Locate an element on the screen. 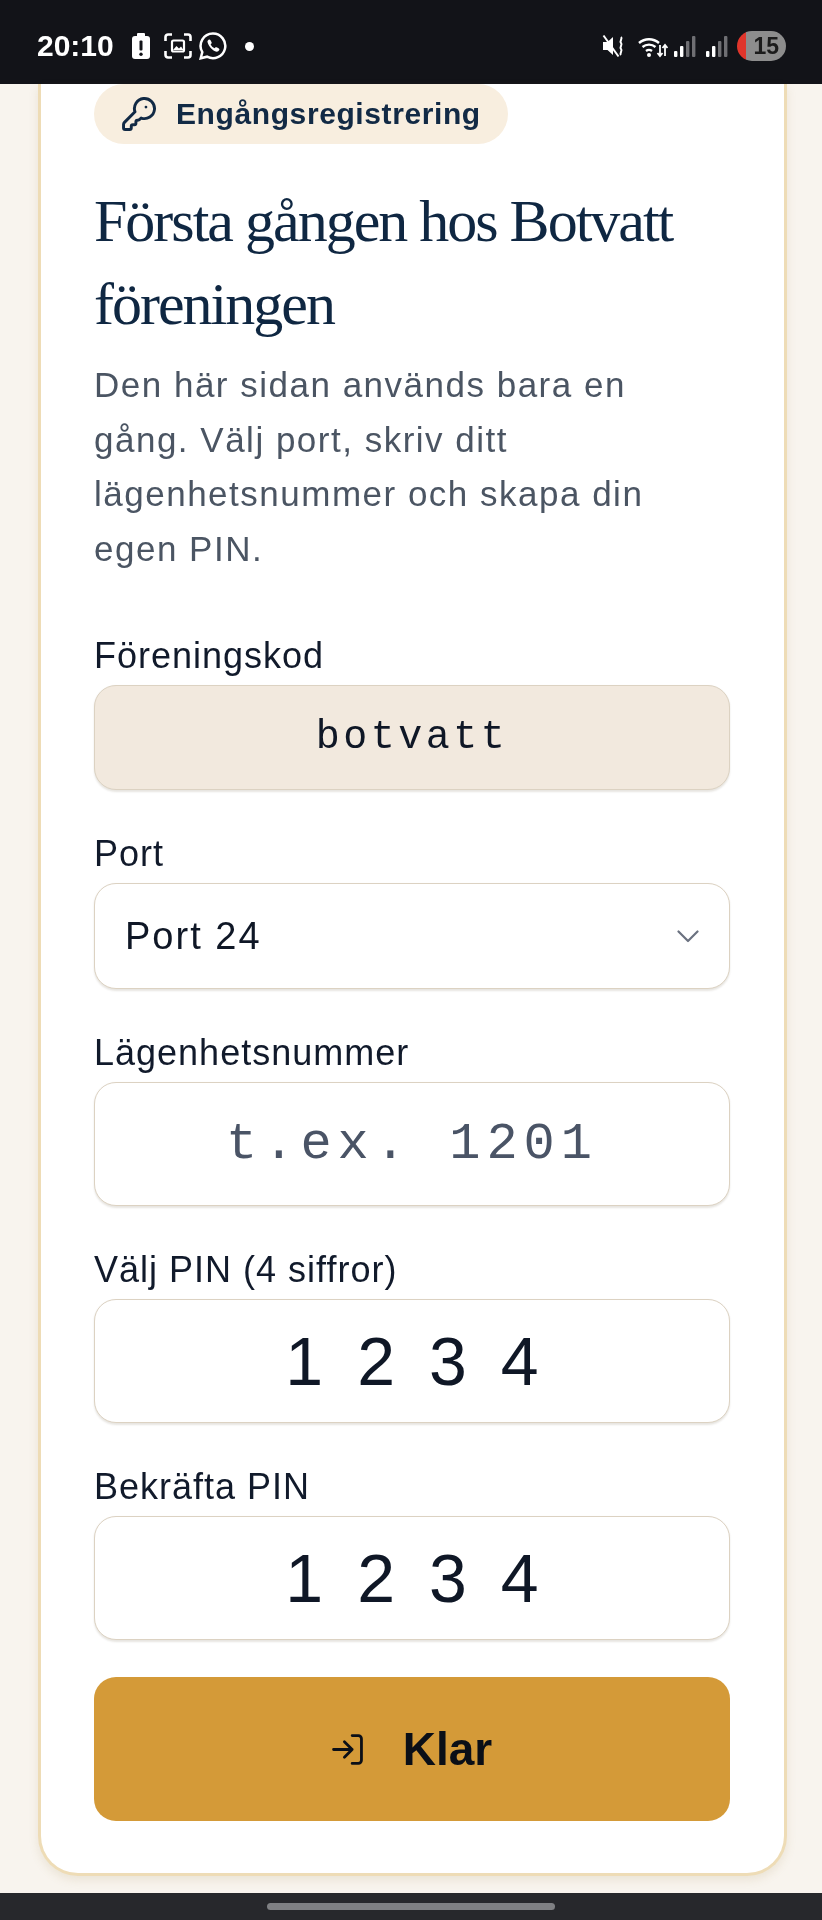 The image size is (822, 1920). field-label: Port is located at coordinates (130, 854).